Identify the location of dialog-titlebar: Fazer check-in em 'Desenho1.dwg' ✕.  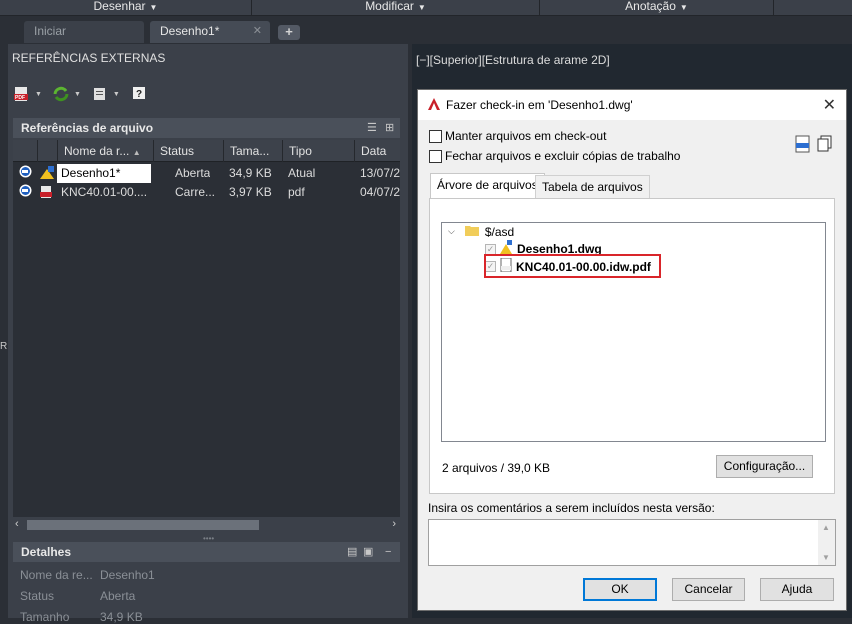
(632, 105).